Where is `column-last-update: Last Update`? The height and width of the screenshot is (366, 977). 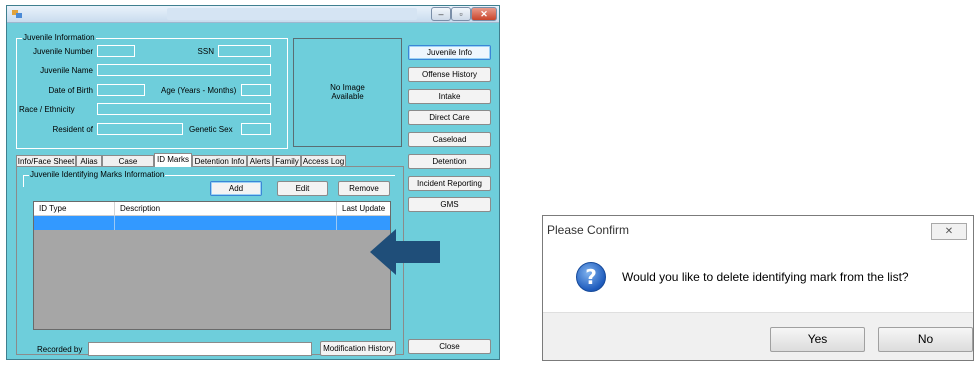
column-last-update: Last Update is located at coordinates (363, 209).